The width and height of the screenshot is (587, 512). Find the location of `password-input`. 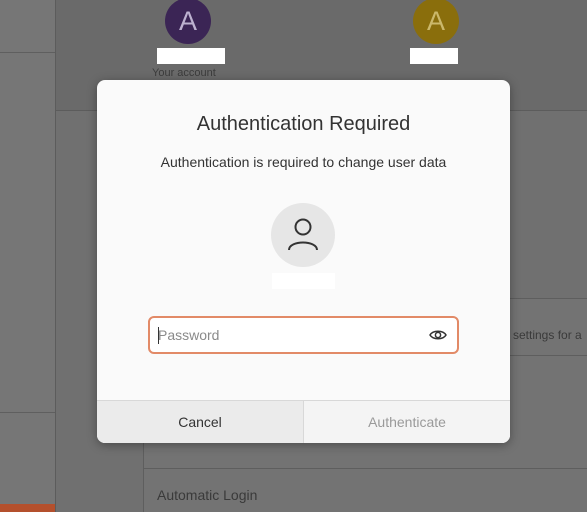

password-input is located at coordinates (288, 335).